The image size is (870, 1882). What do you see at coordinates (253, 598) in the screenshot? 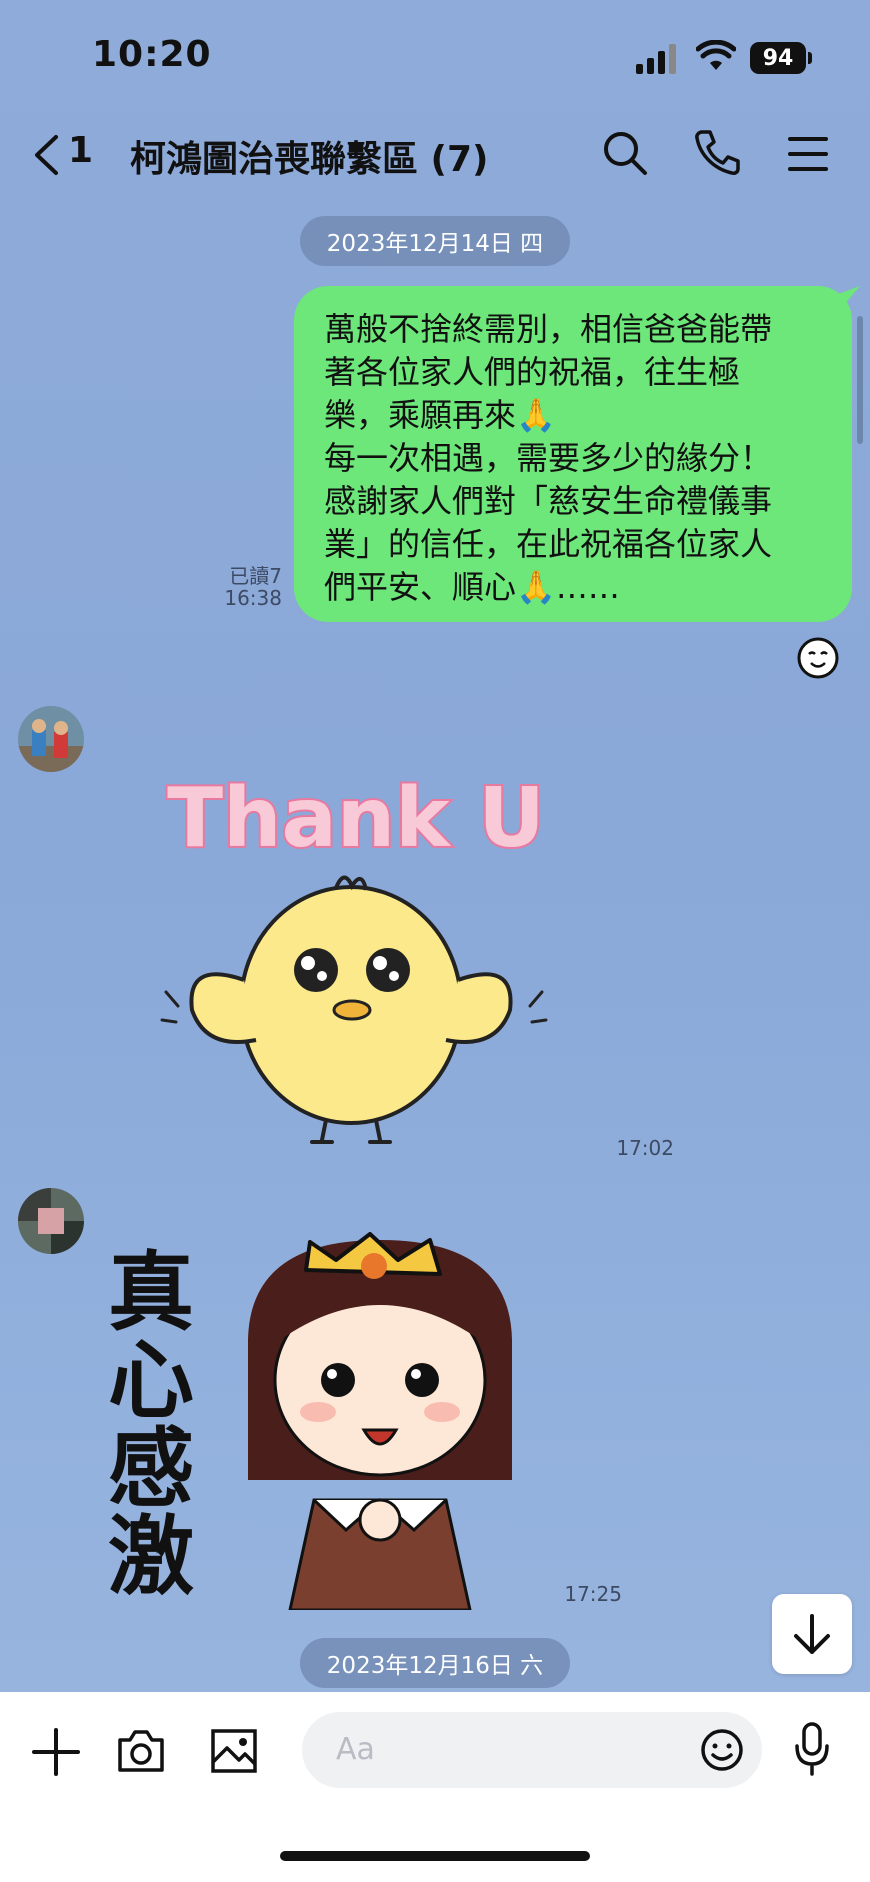
I see `message-time: 16:38` at bounding box center [253, 598].